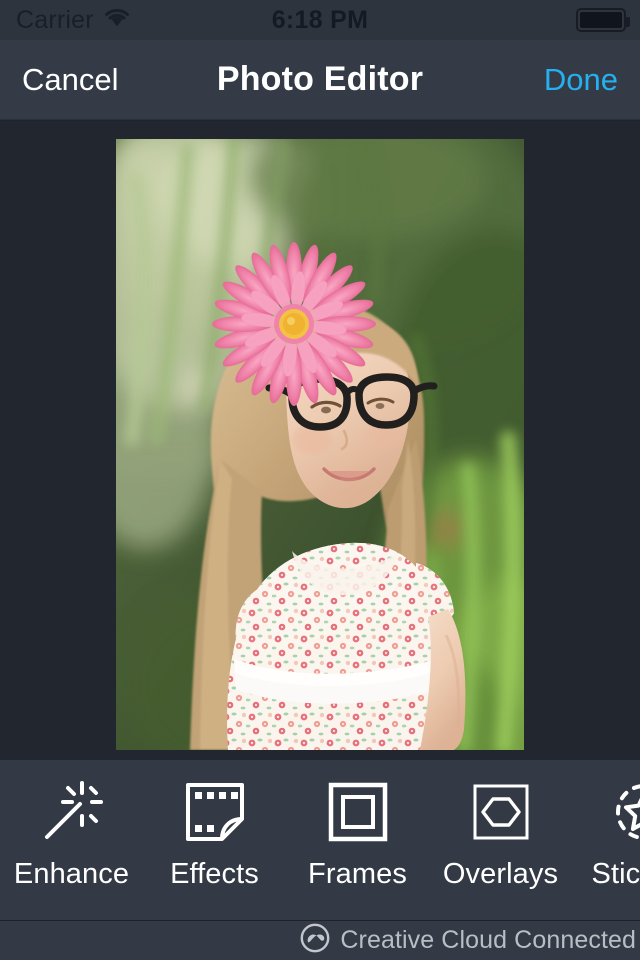  What do you see at coordinates (215, 812) in the screenshot?
I see `film-frame-icon` at bounding box center [215, 812].